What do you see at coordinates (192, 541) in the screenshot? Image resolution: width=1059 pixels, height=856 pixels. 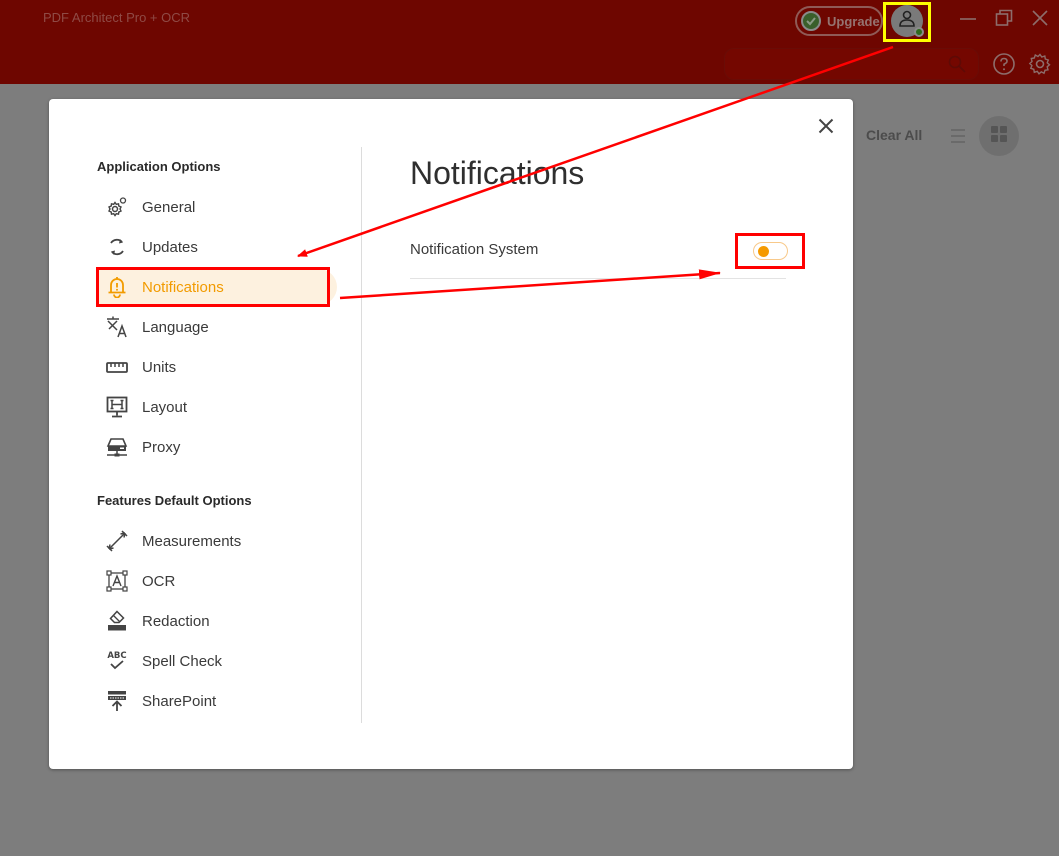 I see `sidebar-item-label: Measurements` at bounding box center [192, 541].